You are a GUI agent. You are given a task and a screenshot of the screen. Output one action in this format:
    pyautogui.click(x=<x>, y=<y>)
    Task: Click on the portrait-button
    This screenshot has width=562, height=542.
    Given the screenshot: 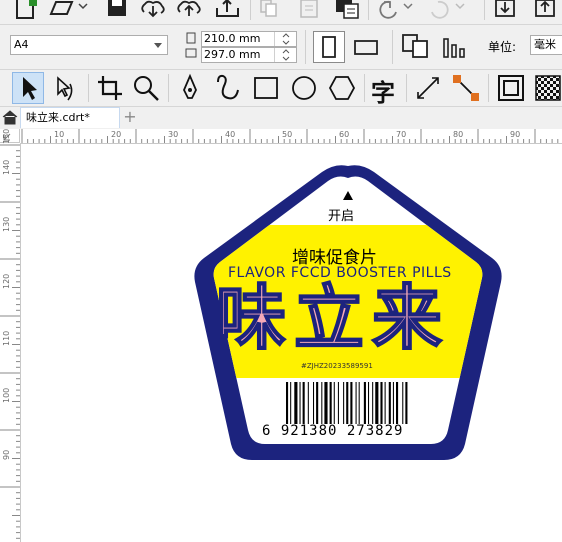 What is the action you would take?
    pyautogui.click(x=329, y=47)
    